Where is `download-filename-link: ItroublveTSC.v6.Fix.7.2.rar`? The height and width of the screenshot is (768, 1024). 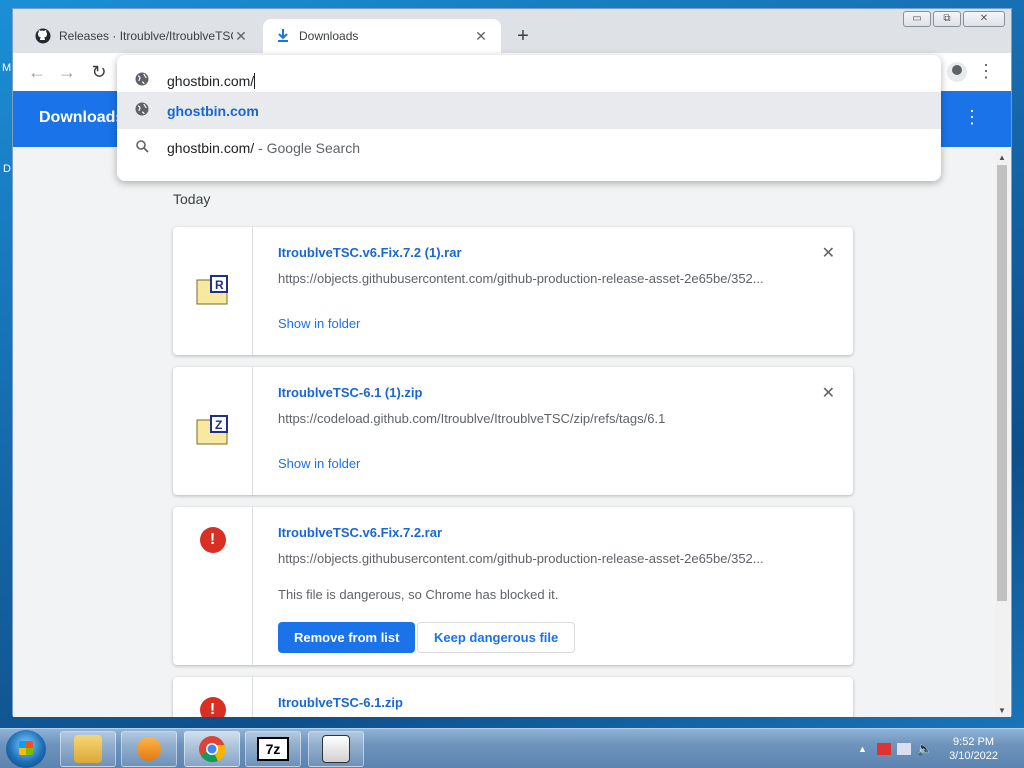
download-filename-link: ItroublveTSC.v6.Fix.7.2.rar is located at coordinates (360, 532).